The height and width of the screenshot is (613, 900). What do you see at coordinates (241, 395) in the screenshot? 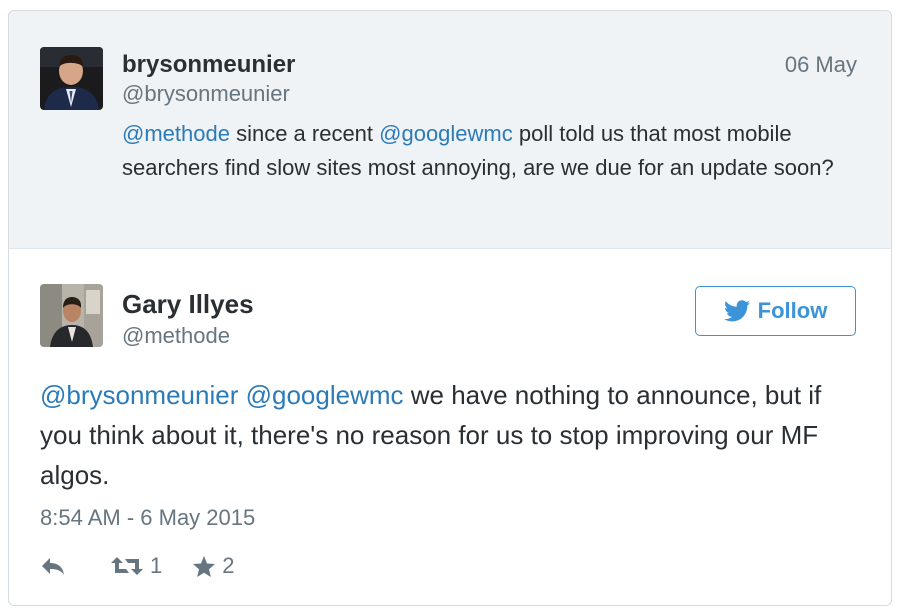
I see `tweet-text-segment` at bounding box center [241, 395].